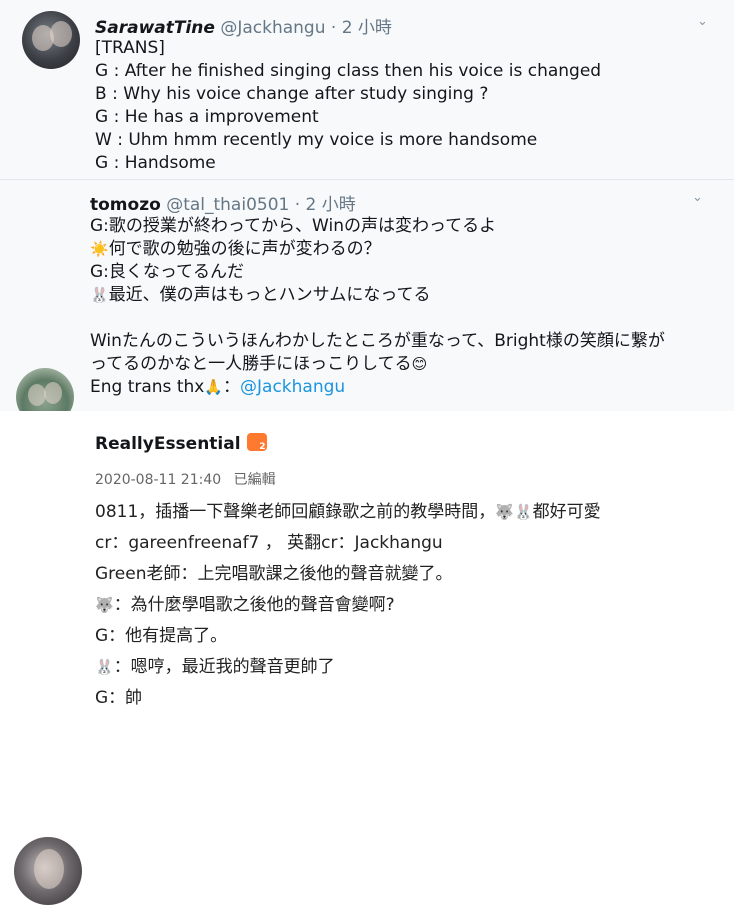 This screenshot has height=905, width=734. What do you see at coordinates (215, 667) in the screenshot?
I see `post-line: 🐰：嗯哼，最近我的聲音更帥了` at bounding box center [215, 667].